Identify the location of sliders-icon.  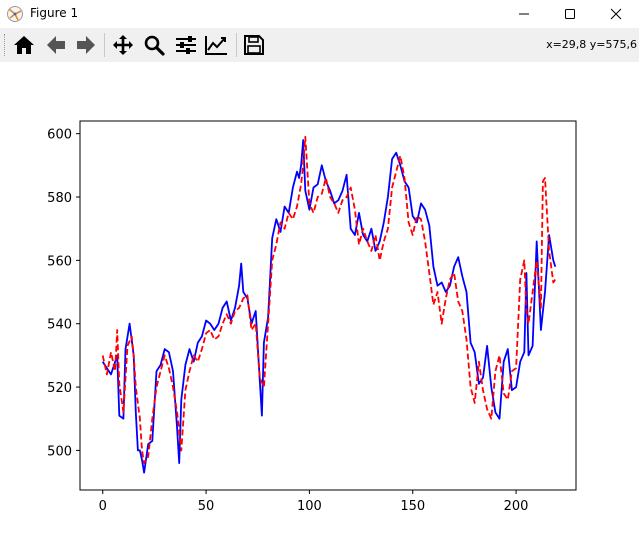
(186, 45).